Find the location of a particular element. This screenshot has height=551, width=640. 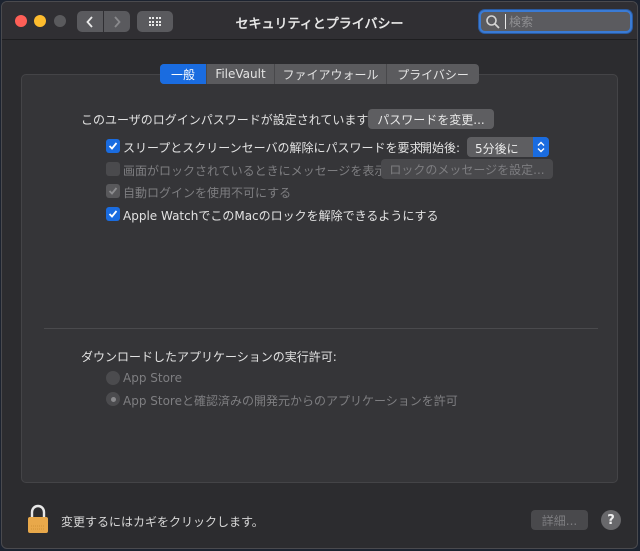

disable-auto-login-checkbox is located at coordinates (113, 191).